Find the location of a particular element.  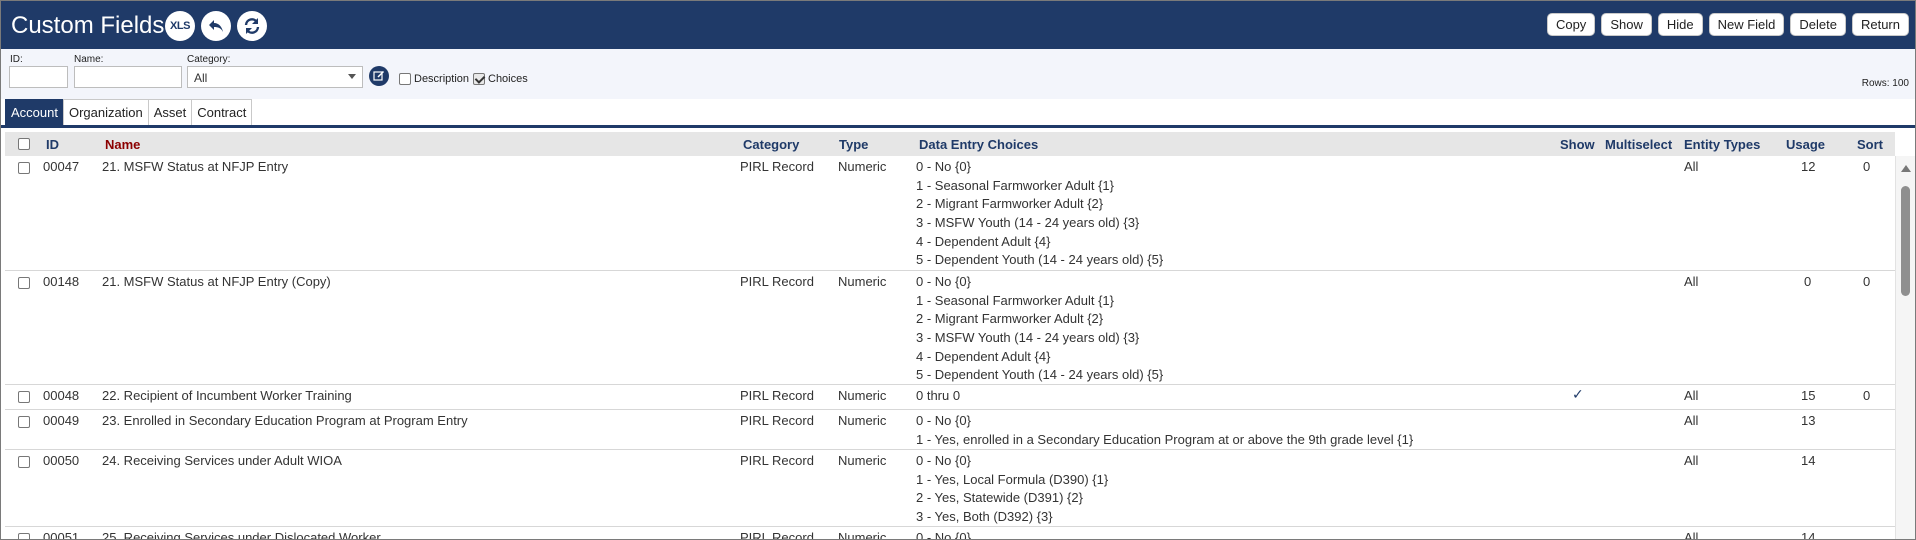

choice-item: 4 - Dependent Adult {4} is located at coordinates (983, 356).